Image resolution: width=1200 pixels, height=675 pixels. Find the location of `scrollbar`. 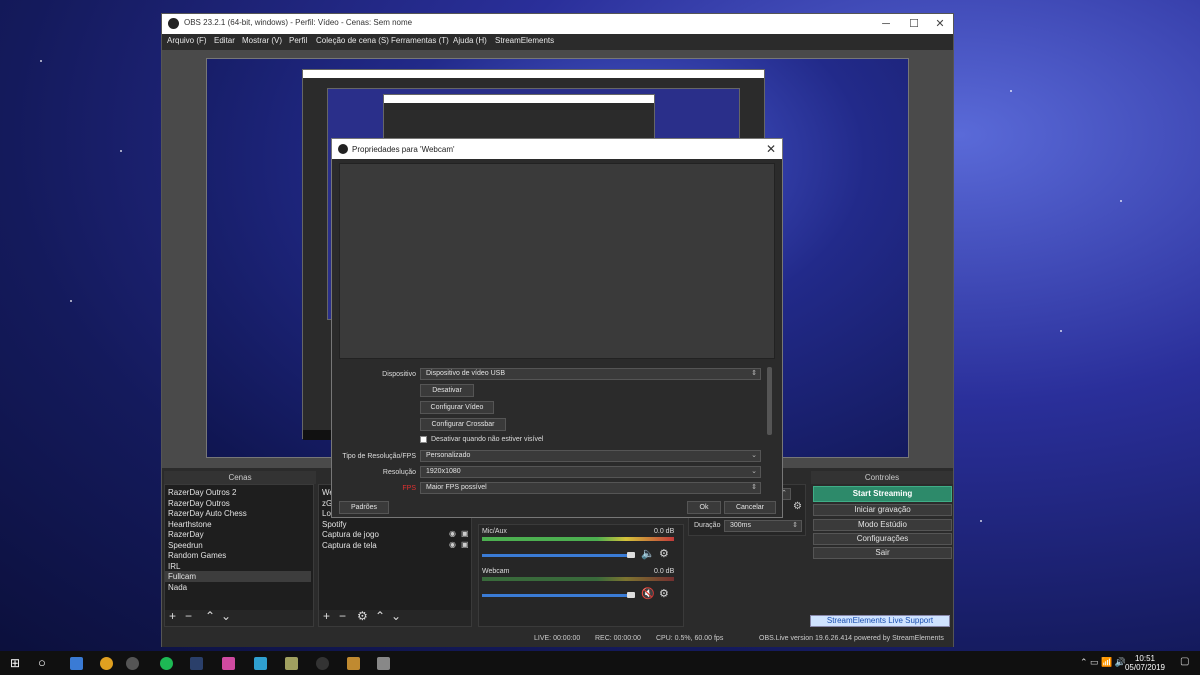

scrollbar is located at coordinates (769, 401).